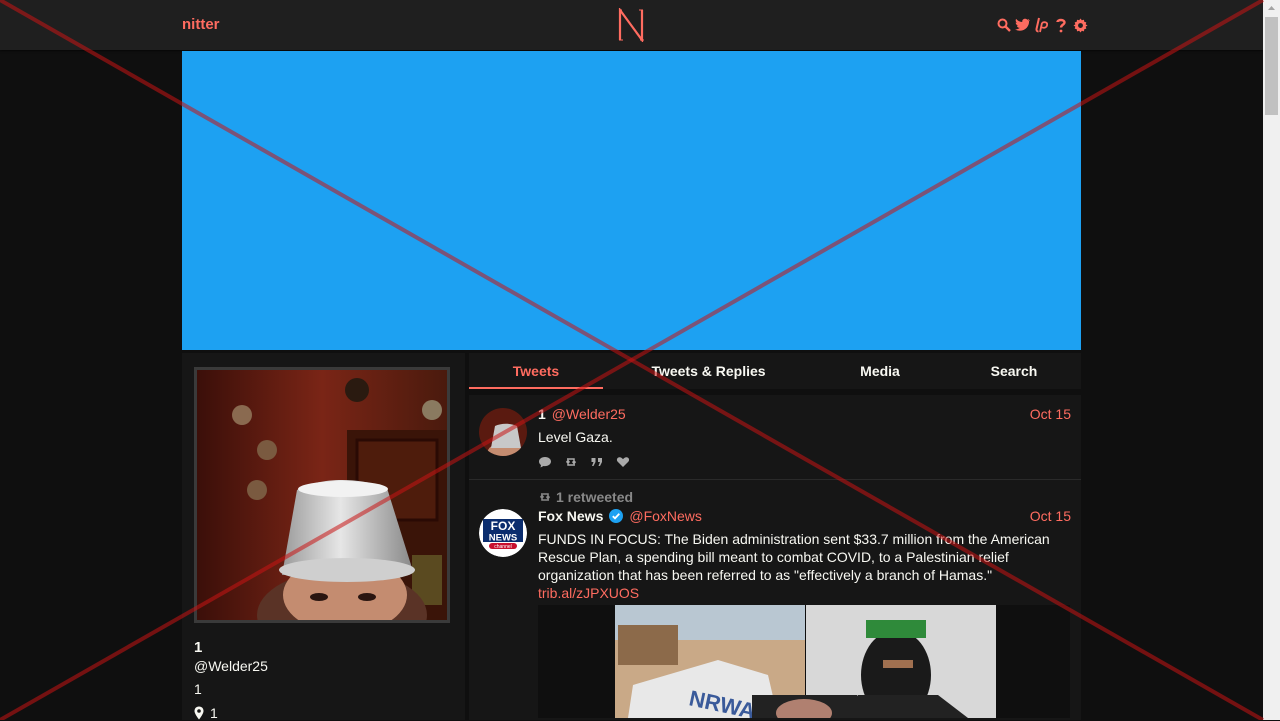 The height and width of the screenshot is (721, 1280). I want to click on tweet-avatar: FOX NEWS channel, so click(503, 533).